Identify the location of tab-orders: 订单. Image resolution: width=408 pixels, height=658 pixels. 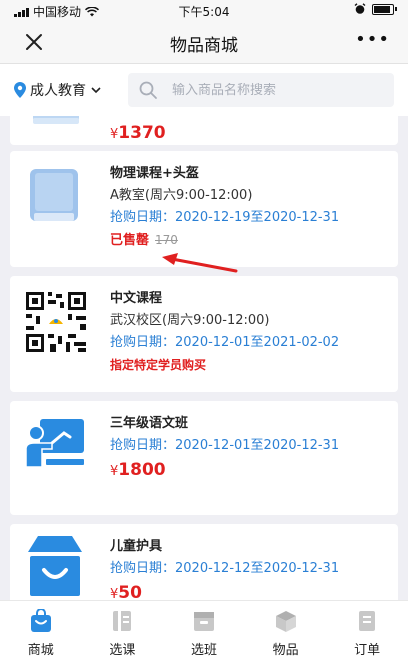
(367, 629).